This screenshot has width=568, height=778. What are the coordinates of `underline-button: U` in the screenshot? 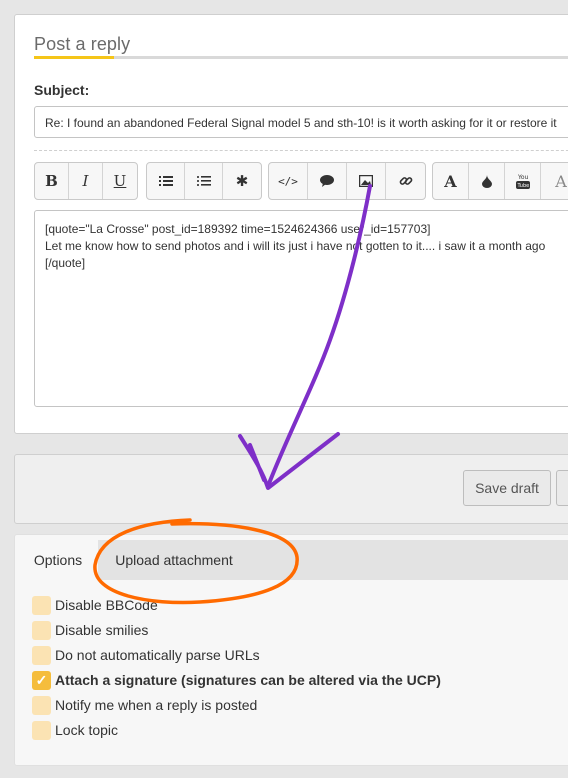 It's located at (120, 181).